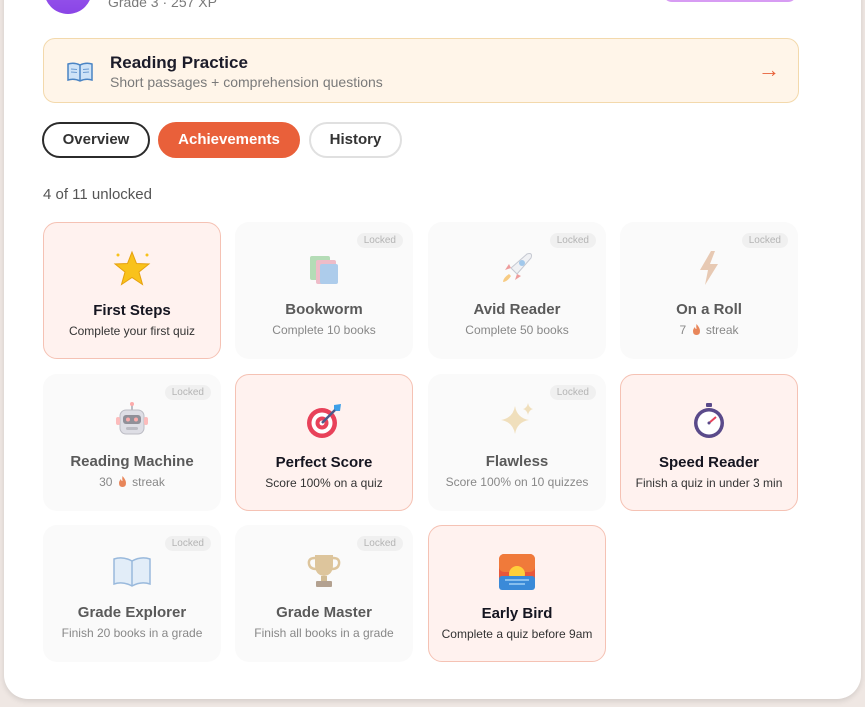 The height and width of the screenshot is (707, 865). I want to click on glowing-star-icon, so click(132, 268).